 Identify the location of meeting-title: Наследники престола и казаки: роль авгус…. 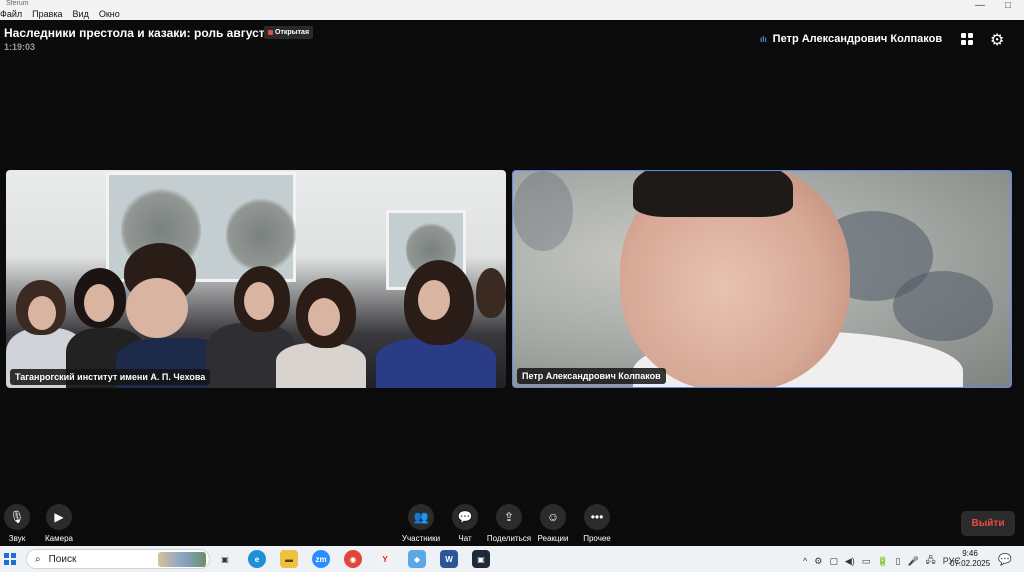
(146, 33).